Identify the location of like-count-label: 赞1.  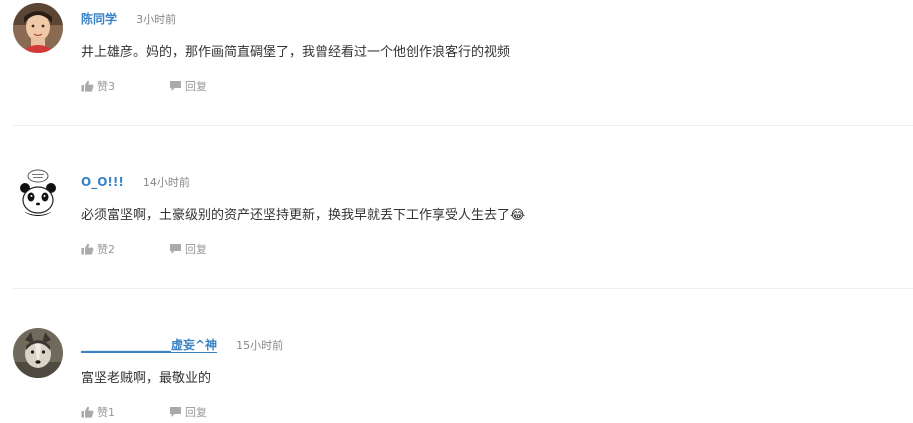
(106, 412).